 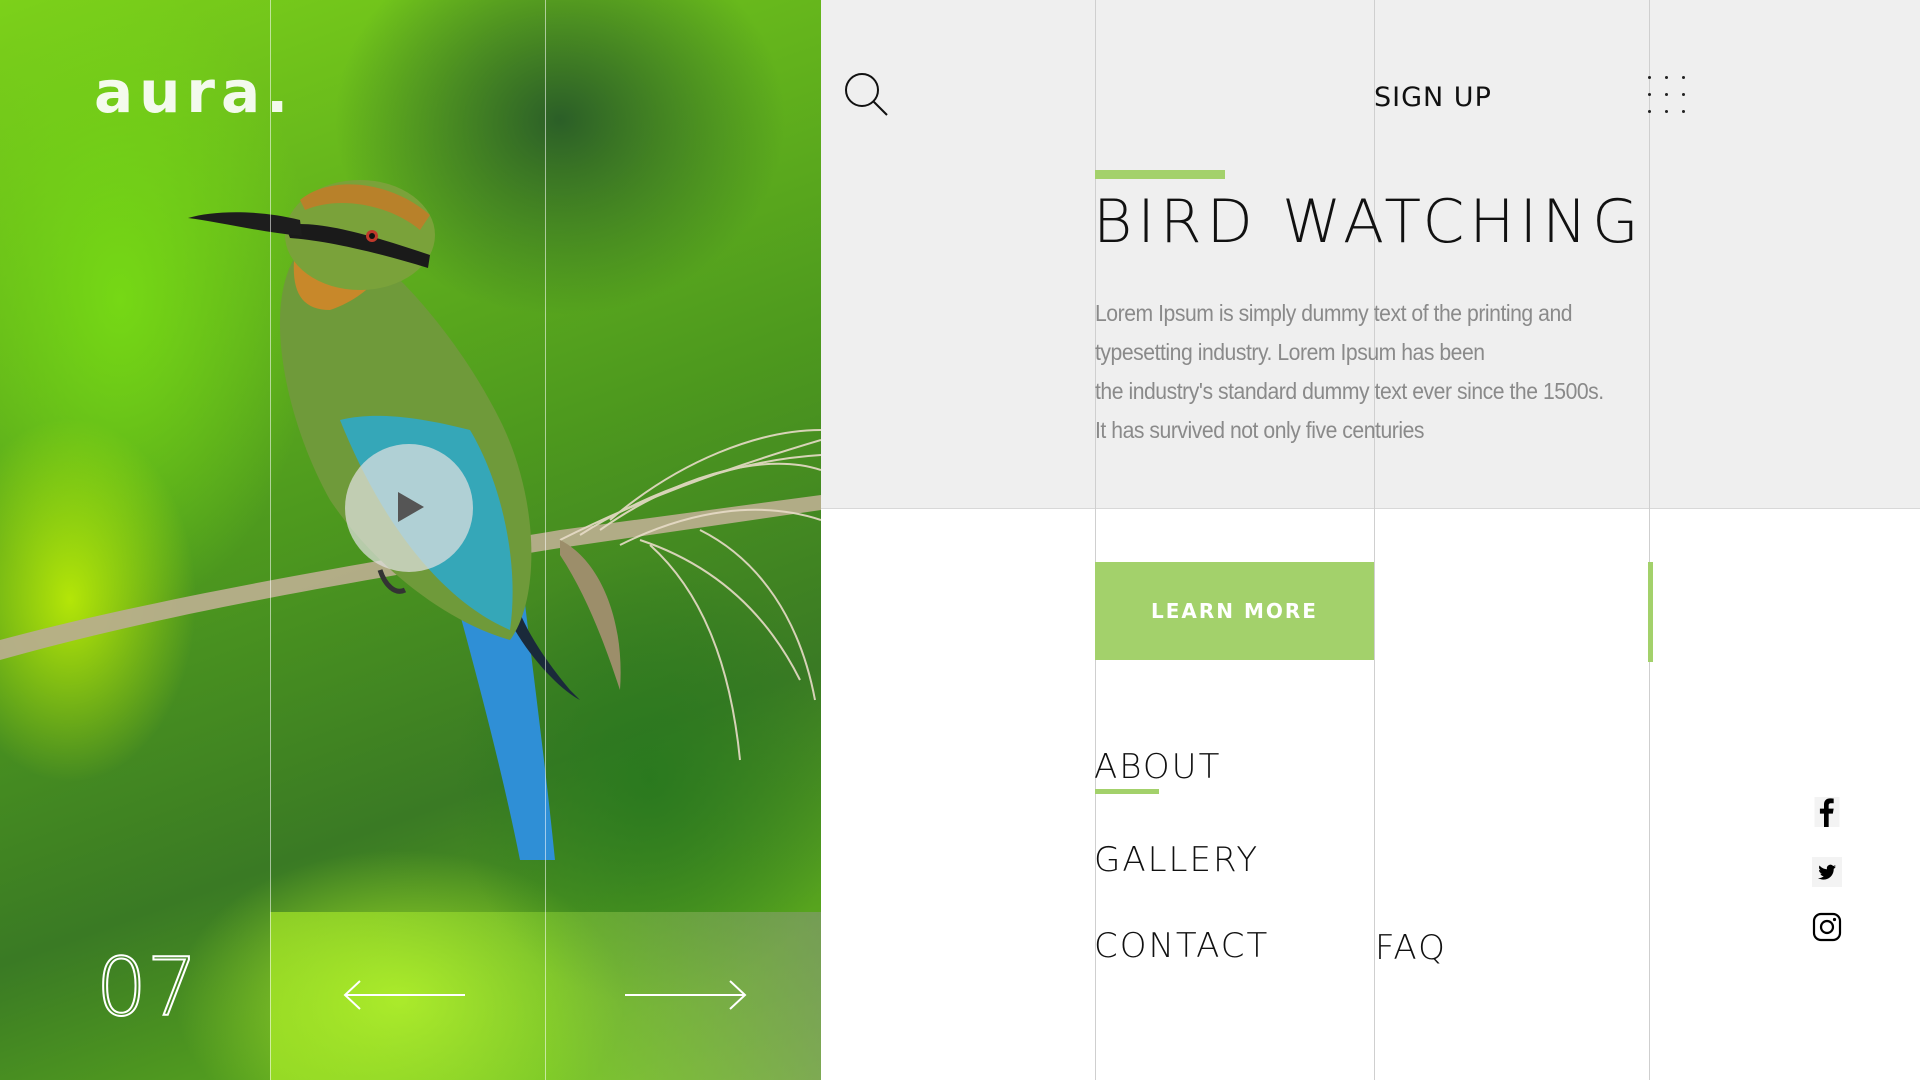 What do you see at coordinates (1160, 174) in the screenshot?
I see `title-accent-bar` at bounding box center [1160, 174].